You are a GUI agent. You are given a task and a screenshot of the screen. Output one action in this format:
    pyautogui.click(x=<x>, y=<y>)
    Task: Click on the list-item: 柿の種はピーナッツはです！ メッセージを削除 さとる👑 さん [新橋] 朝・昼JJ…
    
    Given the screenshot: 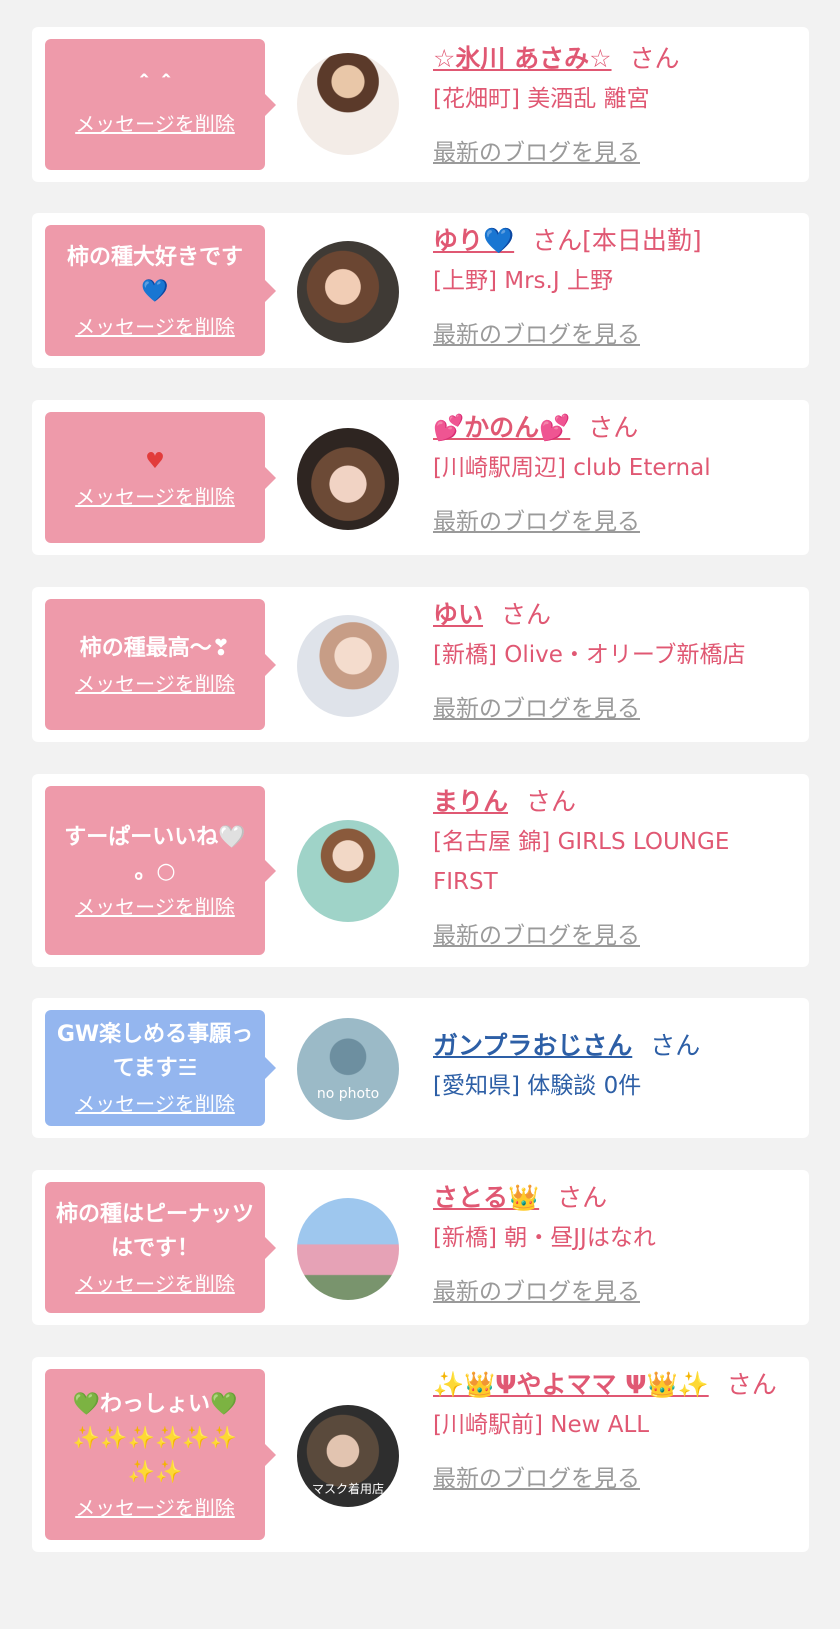 What is the action you would take?
    pyautogui.click(x=420, y=1247)
    